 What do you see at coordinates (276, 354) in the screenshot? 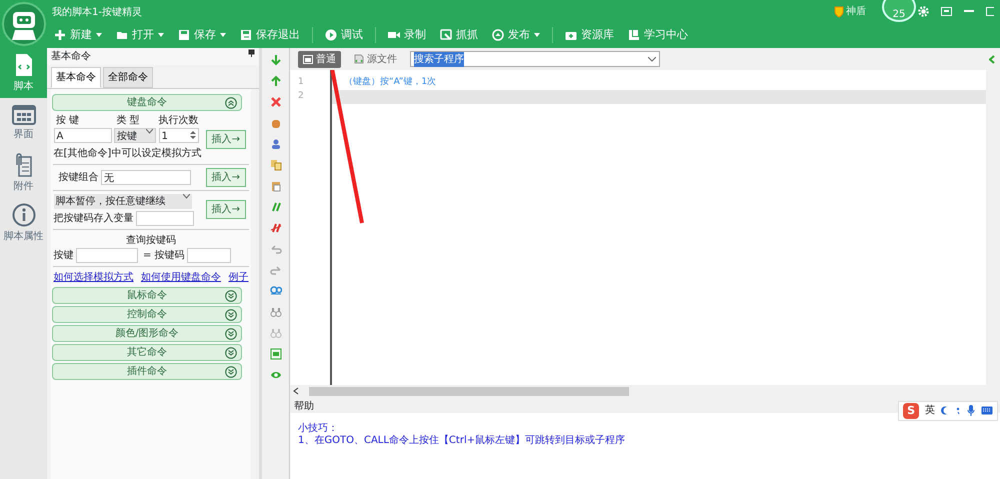
I see `image-icon` at bounding box center [276, 354].